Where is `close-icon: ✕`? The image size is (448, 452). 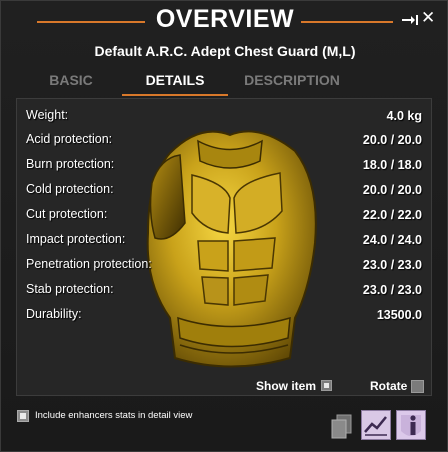 close-icon: ✕ is located at coordinates (428, 18).